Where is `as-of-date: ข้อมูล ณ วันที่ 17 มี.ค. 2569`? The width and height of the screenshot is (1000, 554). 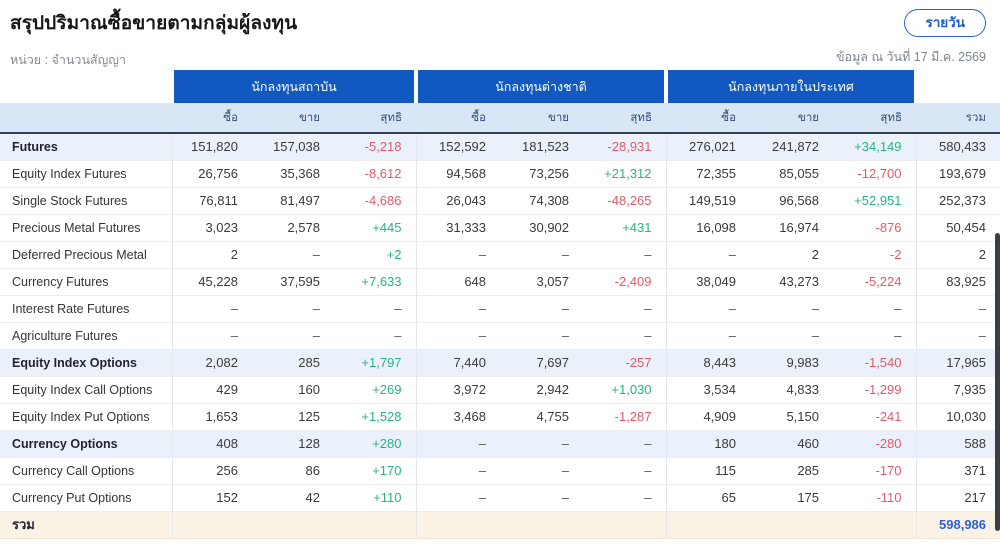
as-of-date: ข้อมูล ณ วันที่ 17 มี.ค. 2569 is located at coordinates (911, 57).